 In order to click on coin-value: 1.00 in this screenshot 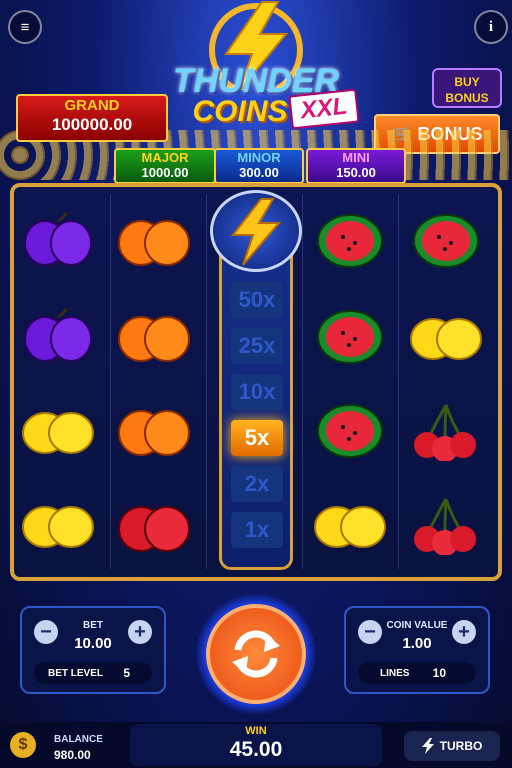, I will do `click(417, 643)`.